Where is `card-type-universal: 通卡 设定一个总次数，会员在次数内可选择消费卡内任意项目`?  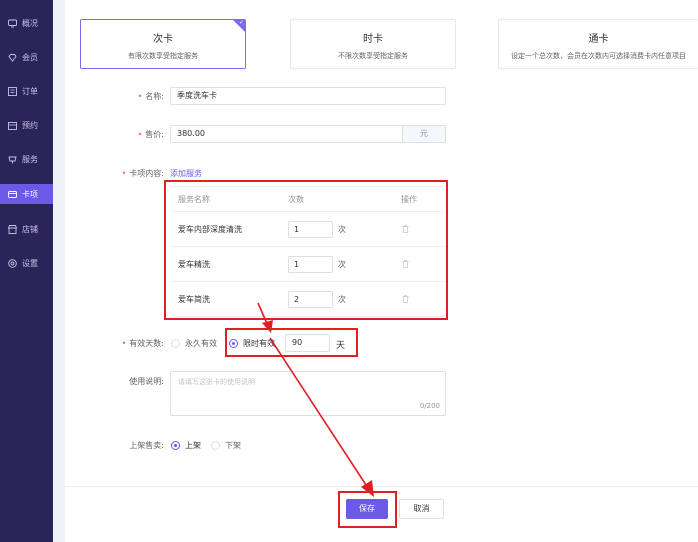
card-type-universal: 通卡 设定一个总次数，会员在次数内可选择消费卡内任意项目 is located at coordinates (598, 44).